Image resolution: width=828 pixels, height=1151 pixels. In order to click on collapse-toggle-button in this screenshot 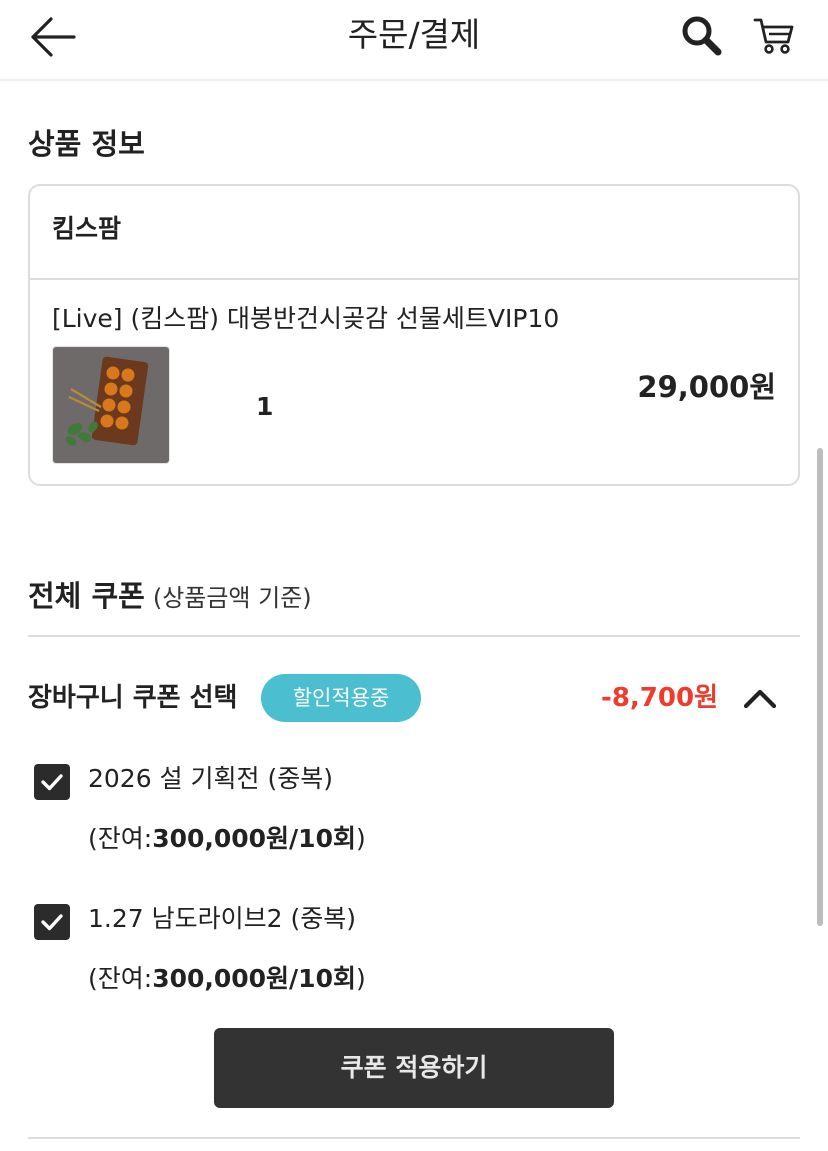, I will do `click(760, 698)`.